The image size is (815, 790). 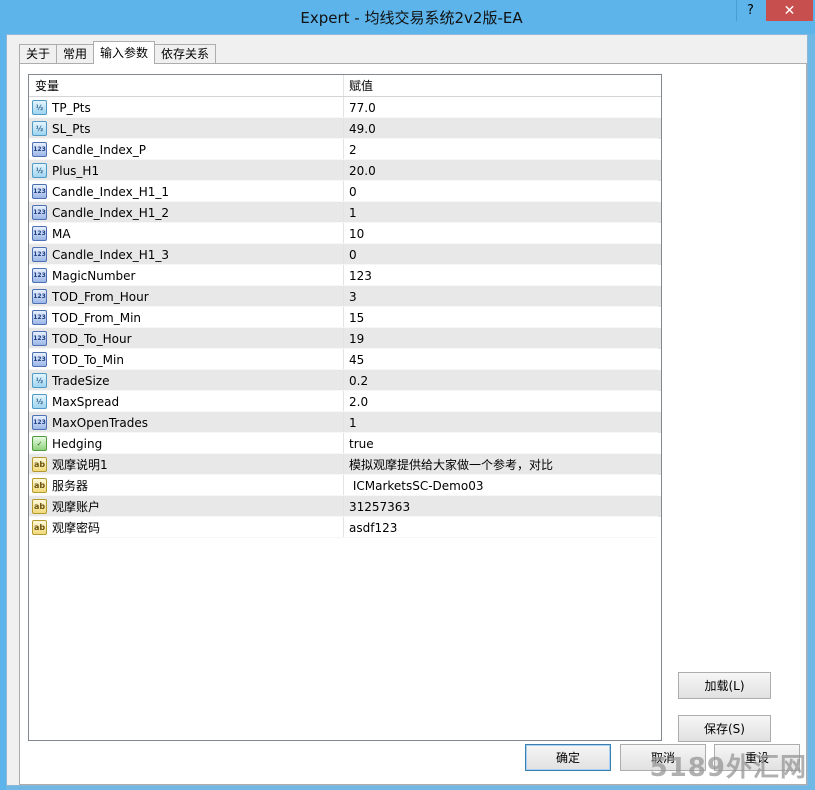 What do you see at coordinates (186, 85) in the screenshot?
I see `column-header-variable: 变量` at bounding box center [186, 85].